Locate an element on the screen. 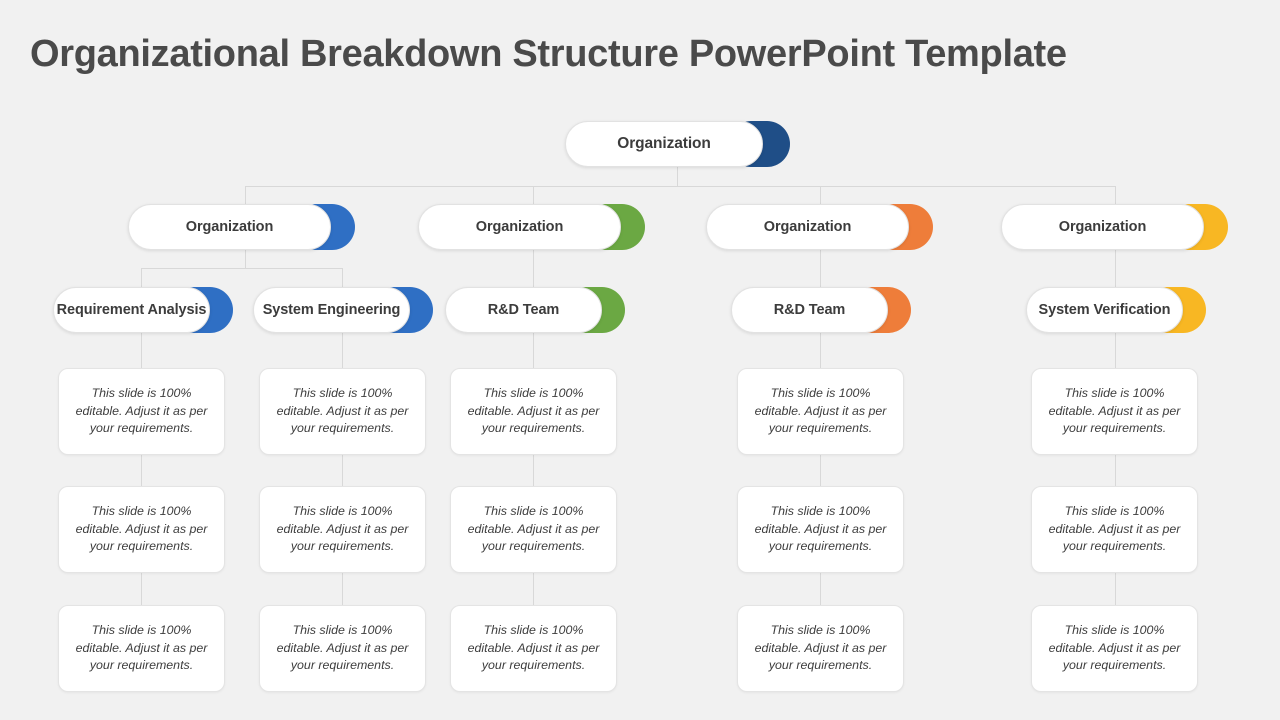 The width and height of the screenshot is (1280, 720). node-root-label: Organization is located at coordinates (664, 143).